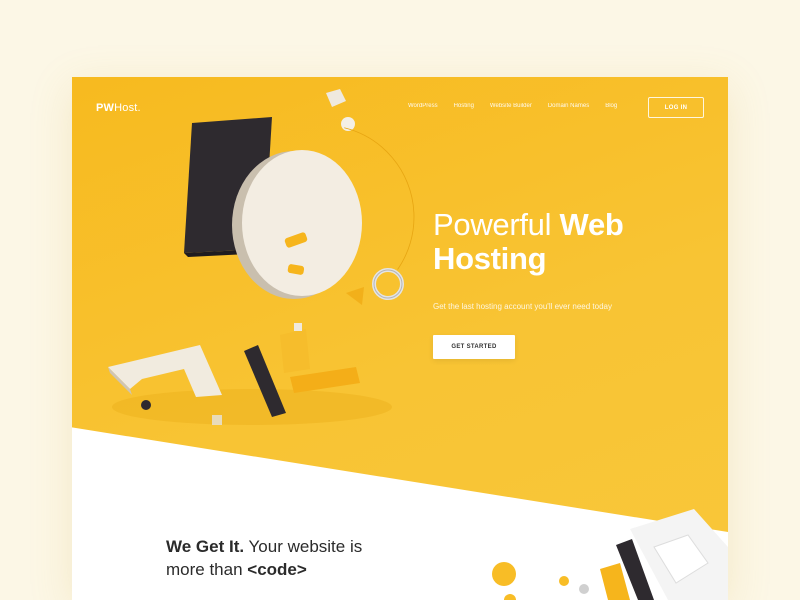 The image size is (800, 600). What do you see at coordinates (490, 258) in the screenshot?
I see `headline-bold-hosting: Hosting` at bounding box center [490, 258].